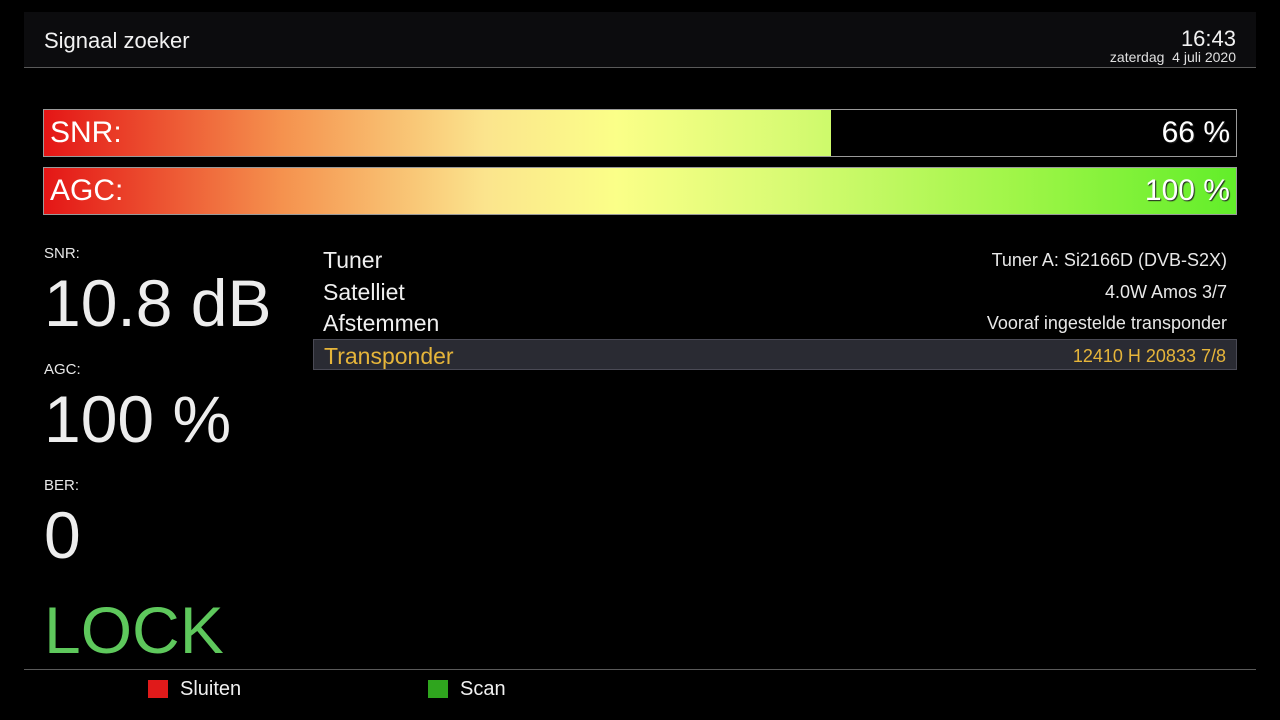 Image resolution: width=1280 pixels, height=720 pixels. I want to click on agc-bar-label: AGC:, so click(87, 190).